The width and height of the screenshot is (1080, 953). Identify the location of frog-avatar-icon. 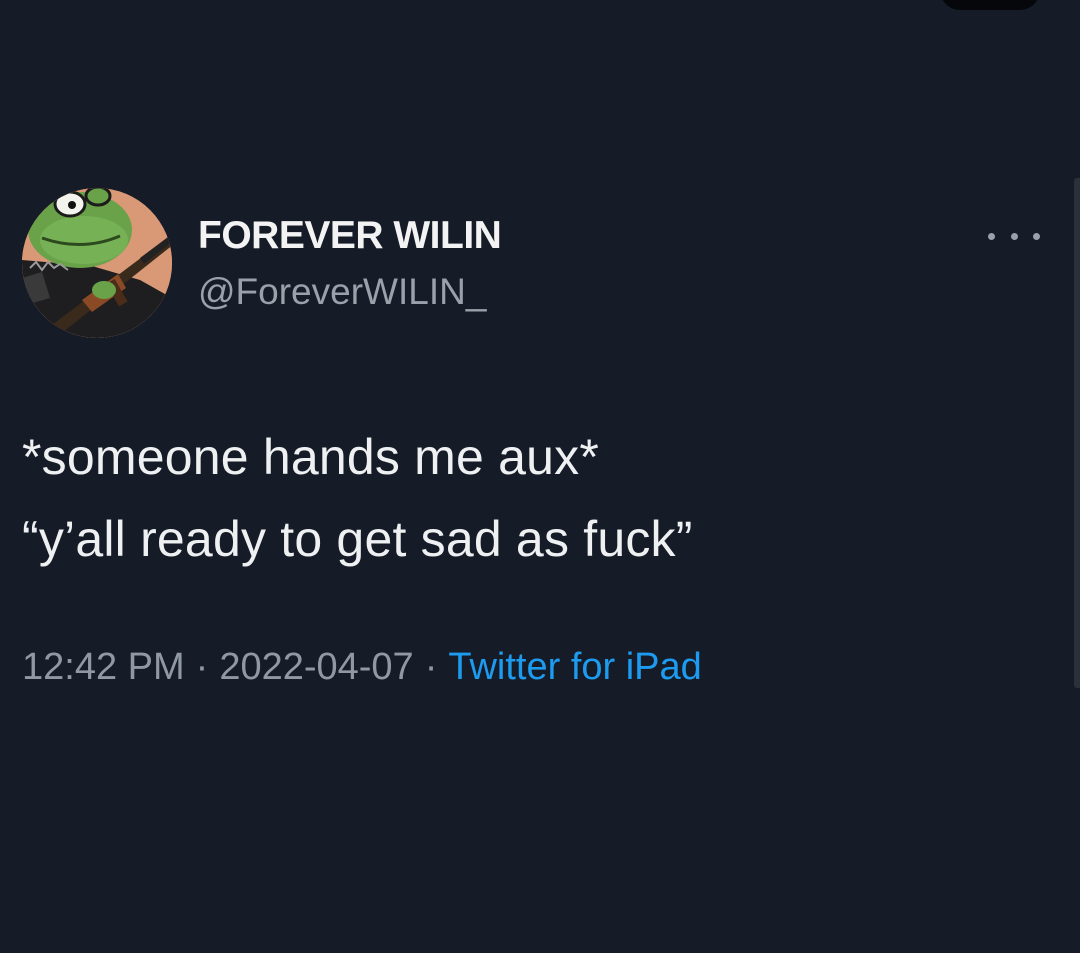
(97, 263).